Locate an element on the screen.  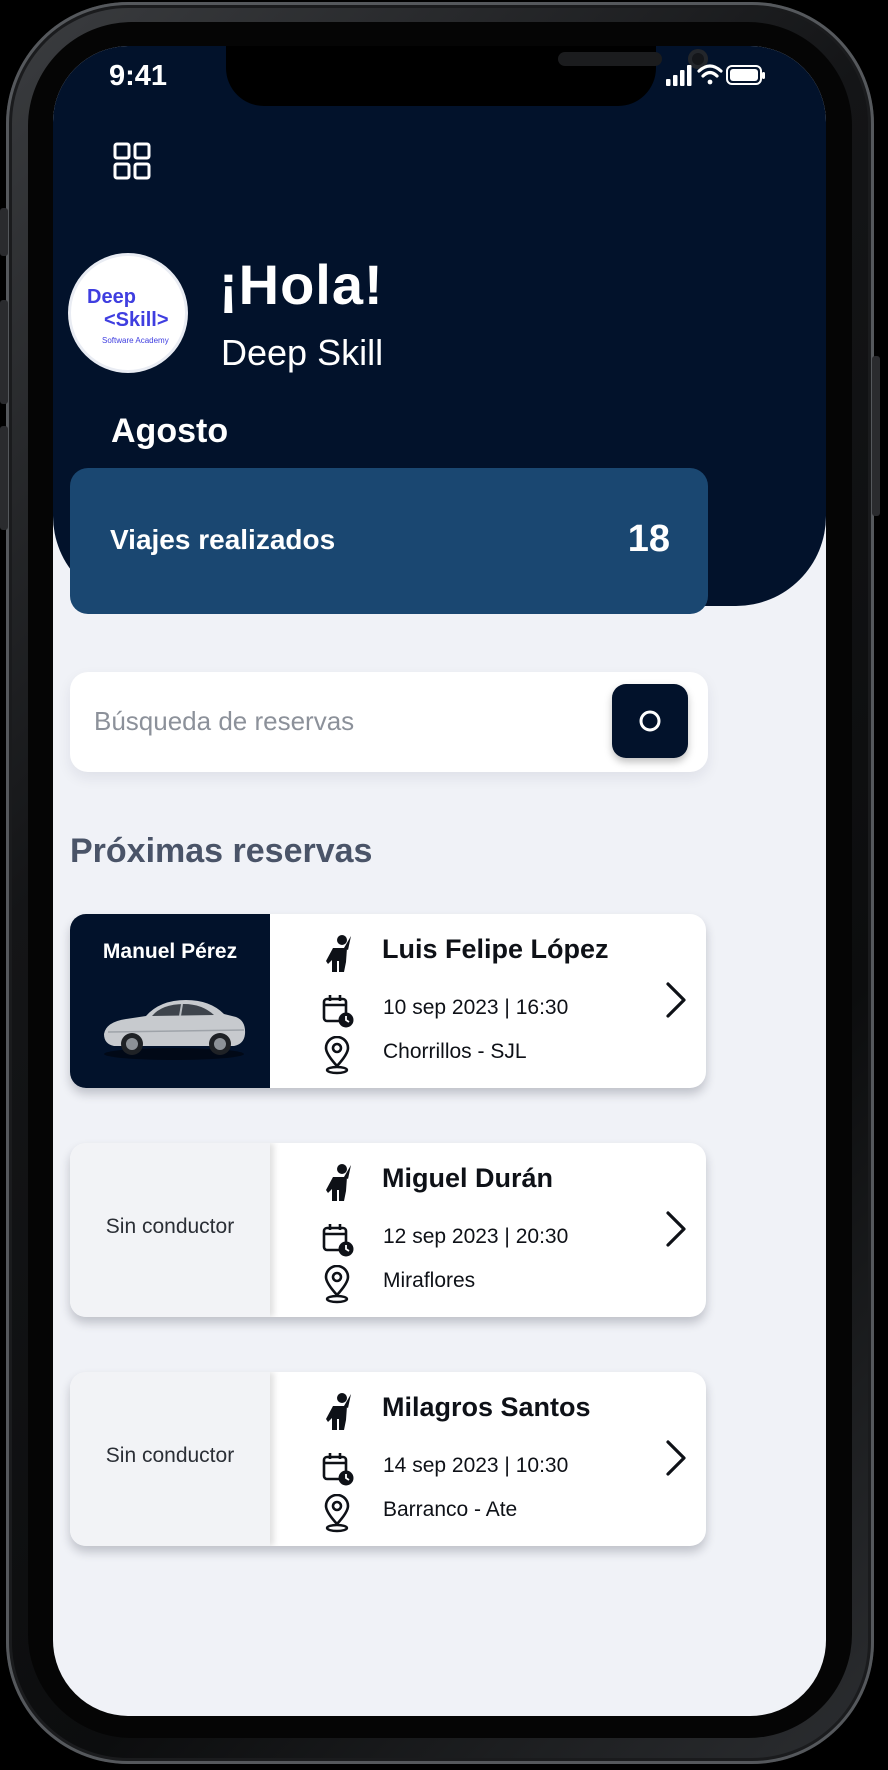
reservation-location: Chorrillos - SJL is located at coordinates (455, 1051).